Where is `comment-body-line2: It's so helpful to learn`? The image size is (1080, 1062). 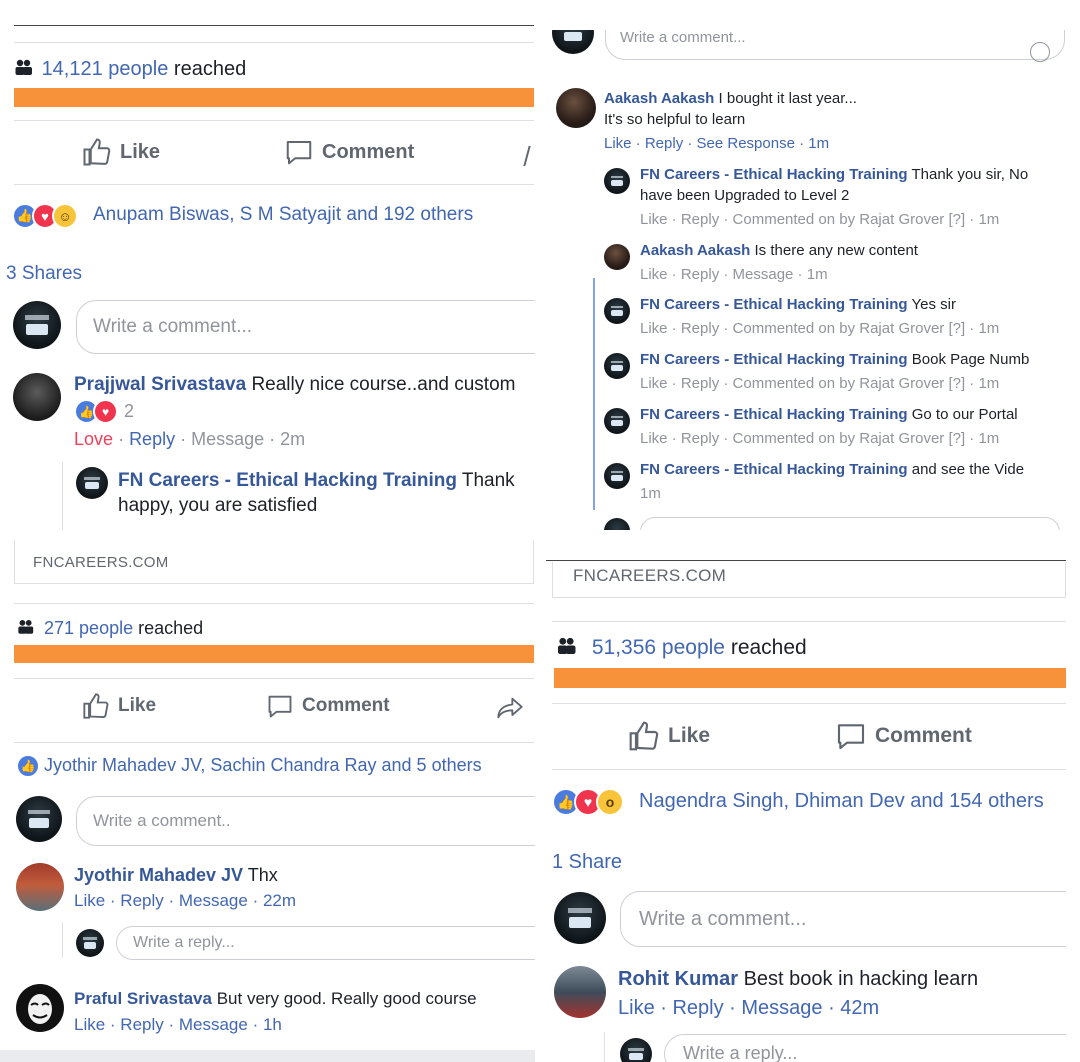 comment-body-line2: It's so helpful to learn is located at coordinates (675, 119).